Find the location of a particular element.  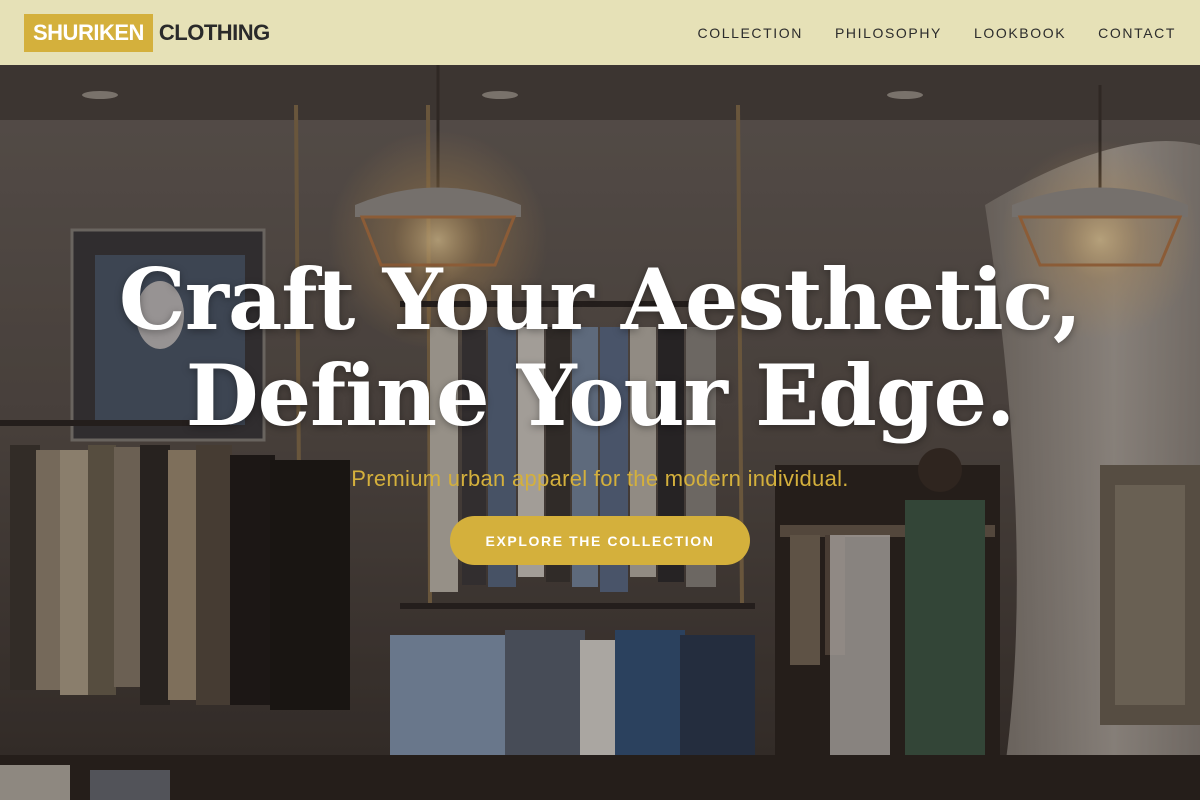

nav-link-lookbook: LOOKBOOK is located at coordinates (1020, 33).